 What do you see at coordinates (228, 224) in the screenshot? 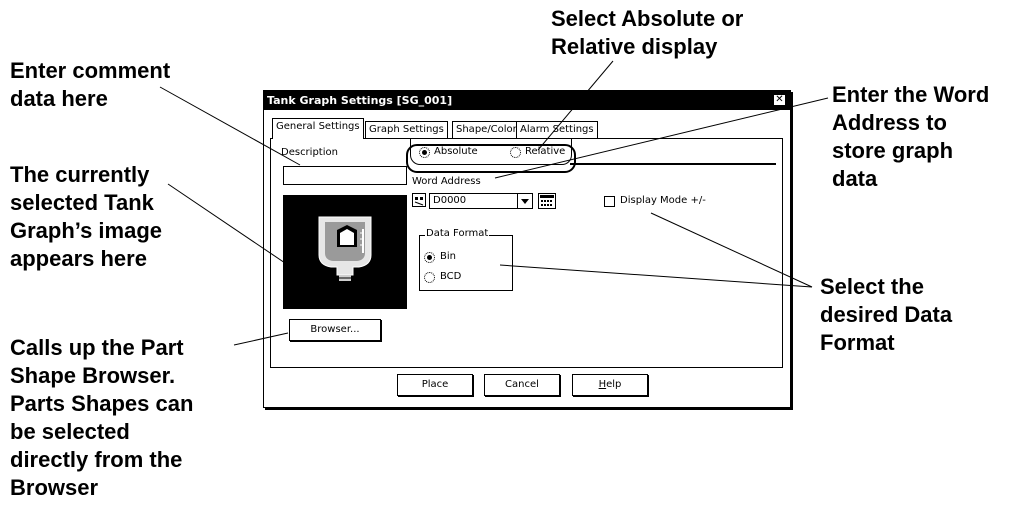
I see `leader-image` at bounding box center [228, 224].